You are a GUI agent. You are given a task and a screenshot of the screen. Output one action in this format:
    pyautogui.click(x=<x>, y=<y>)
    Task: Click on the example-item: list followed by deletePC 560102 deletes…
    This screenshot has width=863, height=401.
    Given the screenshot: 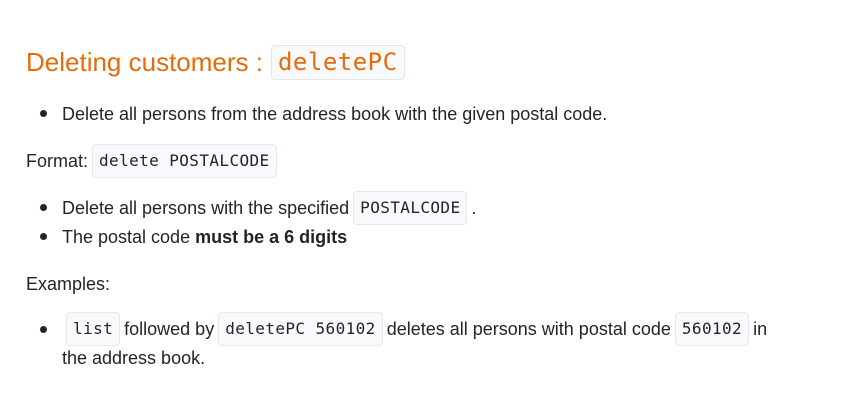 What is the action you would take?
    pyautogui.click(x=415, y=329)
    